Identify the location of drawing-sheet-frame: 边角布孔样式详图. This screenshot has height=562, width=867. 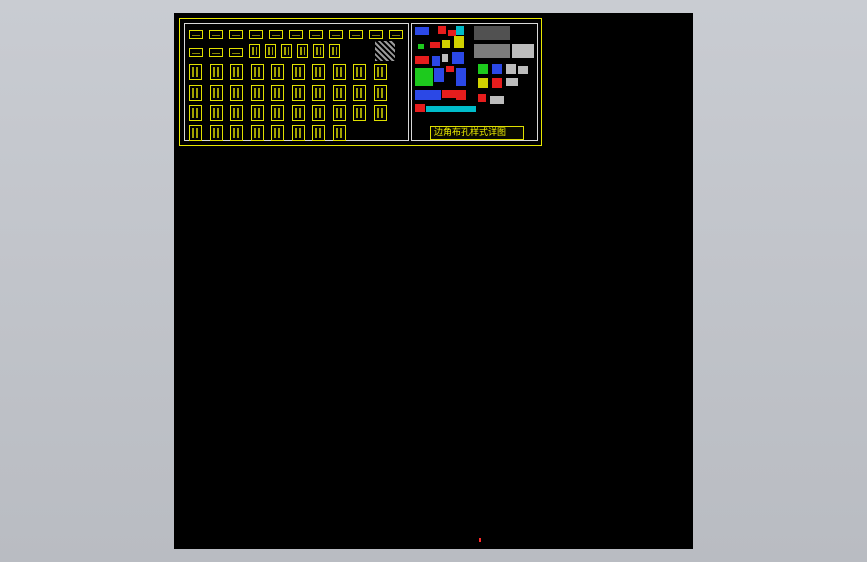
(360, 82).